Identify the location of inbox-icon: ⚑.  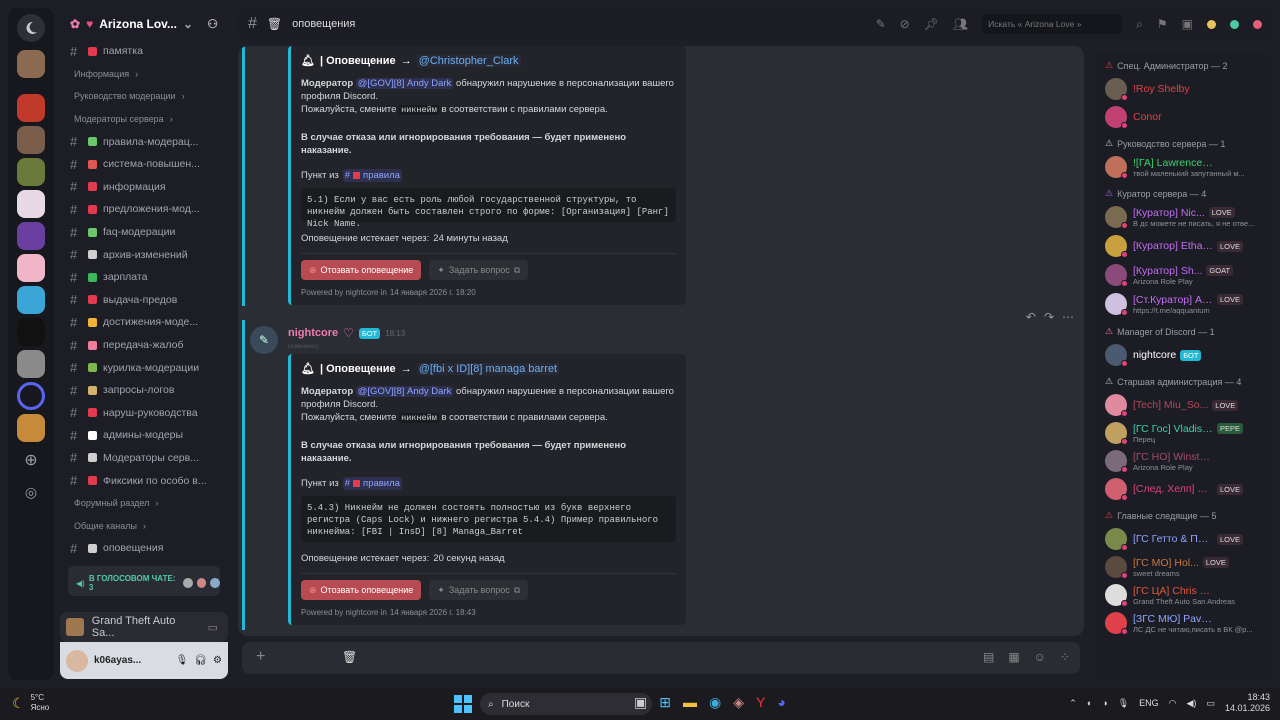
(1162, 24).